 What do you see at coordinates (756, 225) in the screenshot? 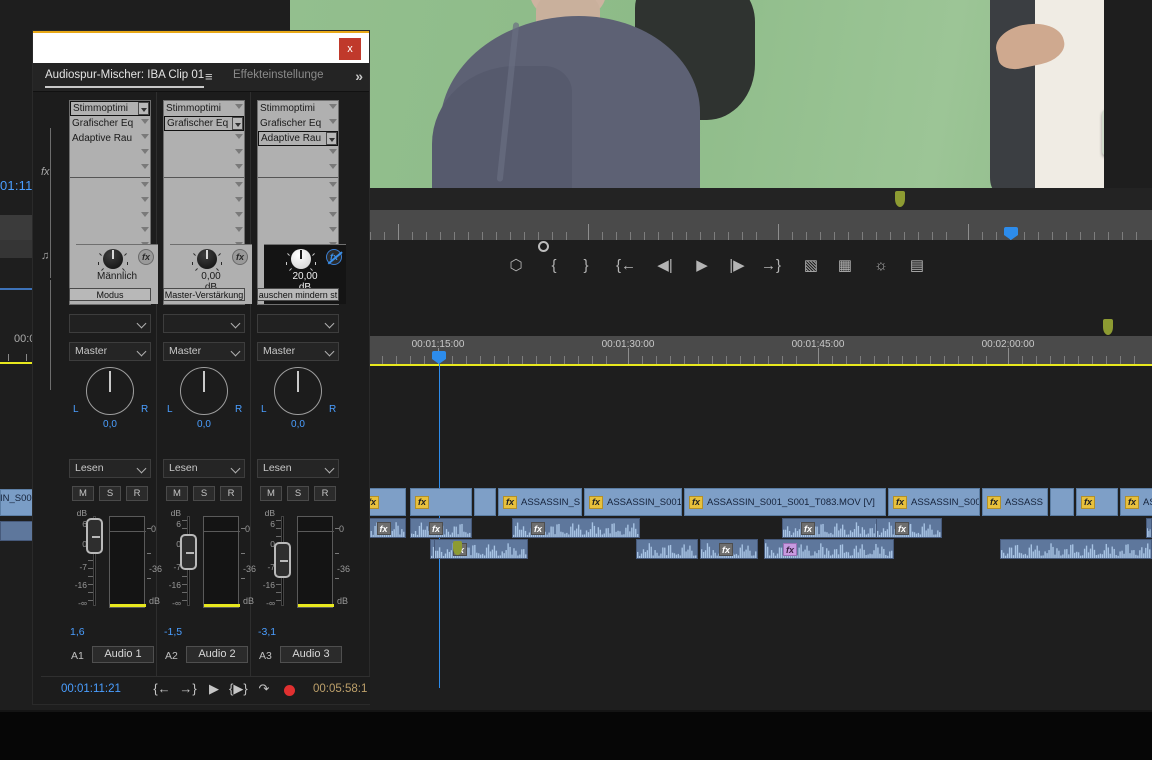
I see `timeline-ruler-top` at bounding box center [756, 225].